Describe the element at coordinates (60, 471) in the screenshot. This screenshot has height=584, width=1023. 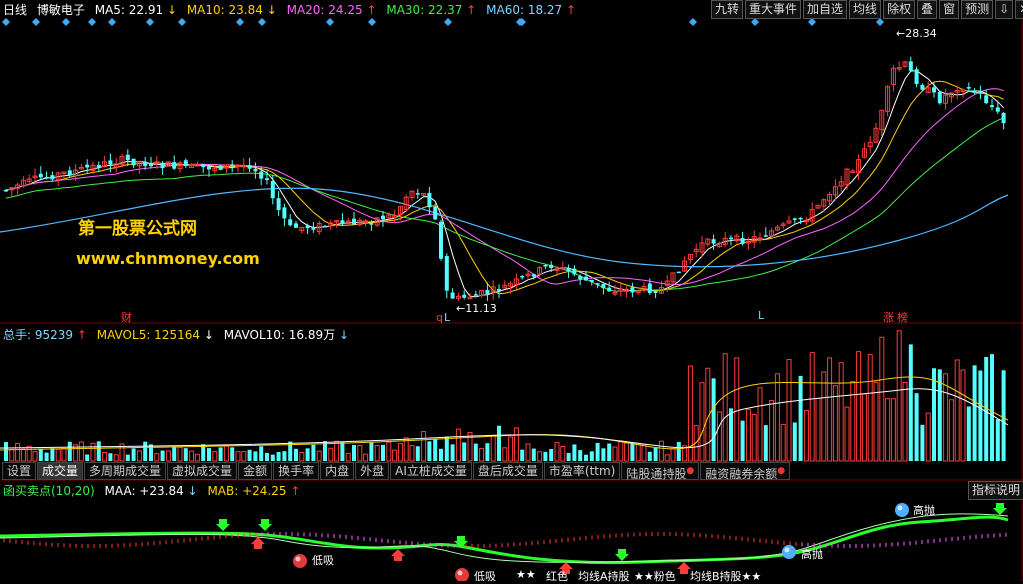
I see `tab-volume: 成交量` at that location.